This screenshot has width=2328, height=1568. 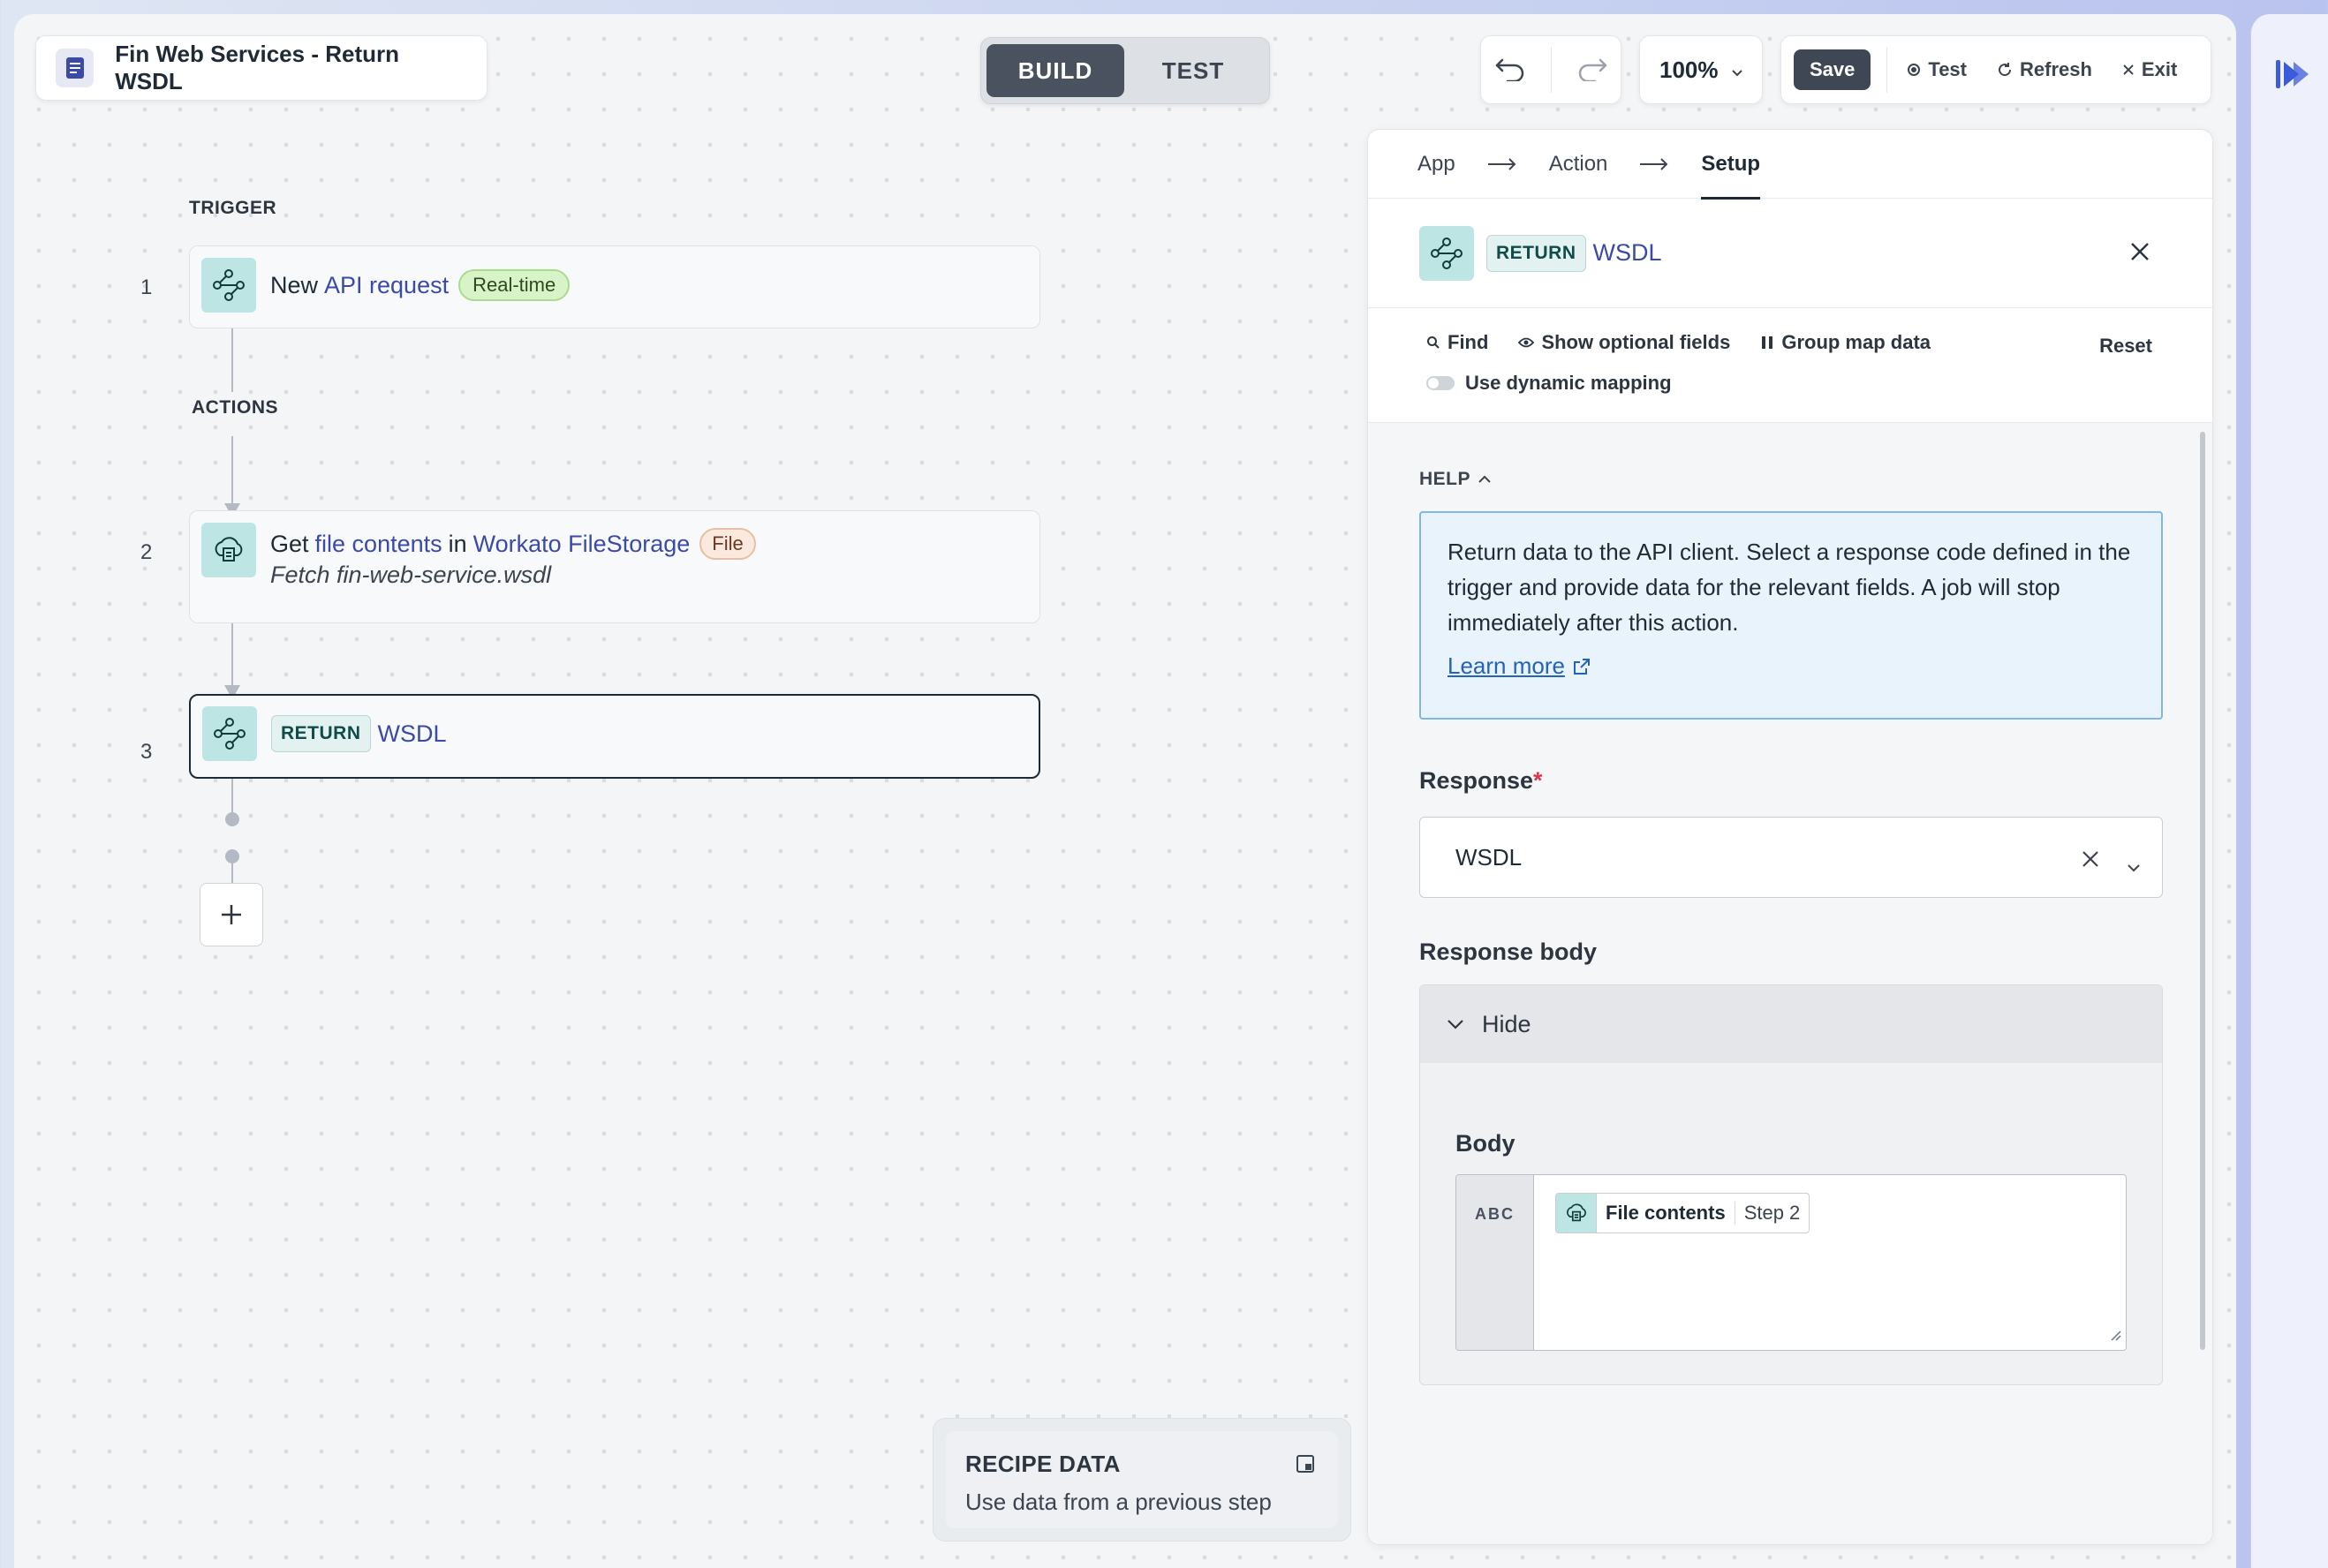 I want to click on mode-toggle: BUILD TEST, so click(x=1125, y=70).